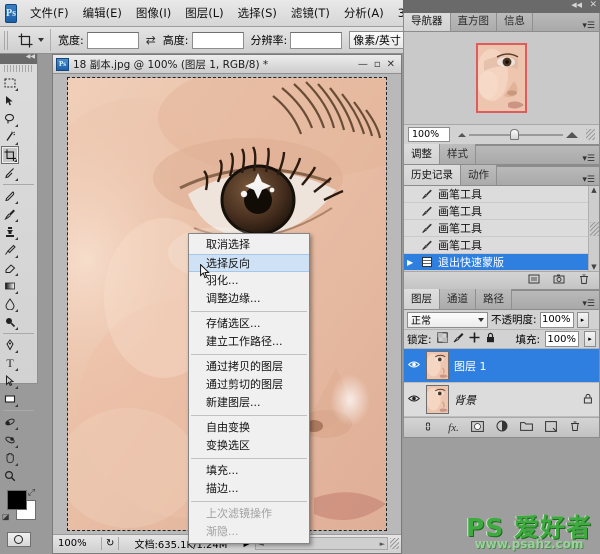 The width and height of the screenshot is (600, 554). Describe the element at coordinates (501, 366) in the screenshot. I see `layer-row-layer1: 图层 1` at that location.